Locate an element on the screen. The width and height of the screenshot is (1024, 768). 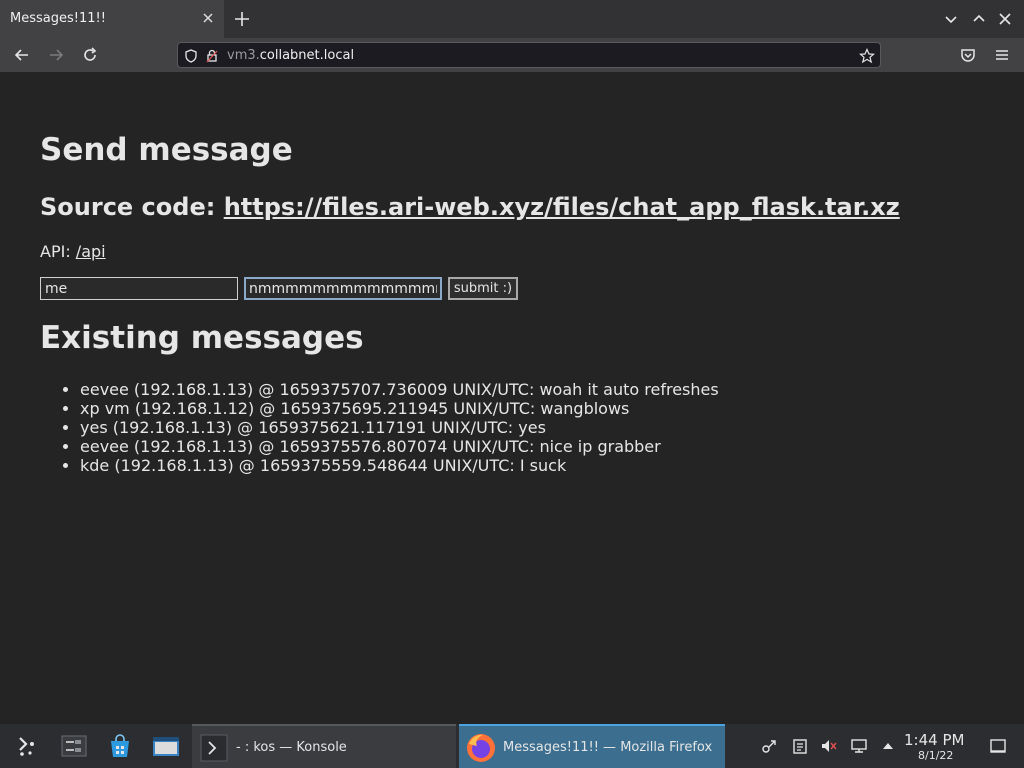
task-firefox: Messages!11!! — Mozilla Firefox is located at coordinates (592, 746).